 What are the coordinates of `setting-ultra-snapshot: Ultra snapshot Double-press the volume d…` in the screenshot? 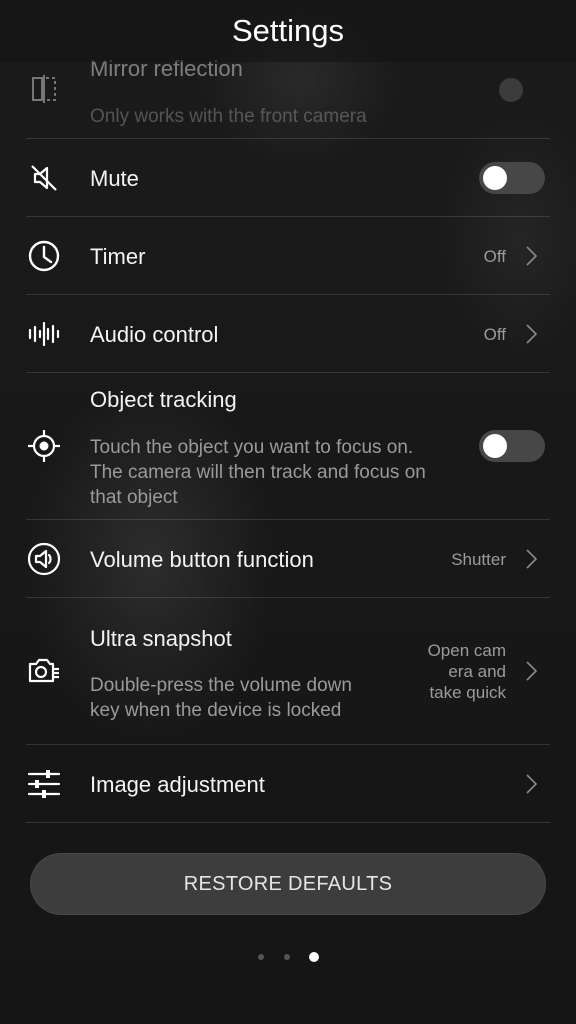 It's located at (288, 671).